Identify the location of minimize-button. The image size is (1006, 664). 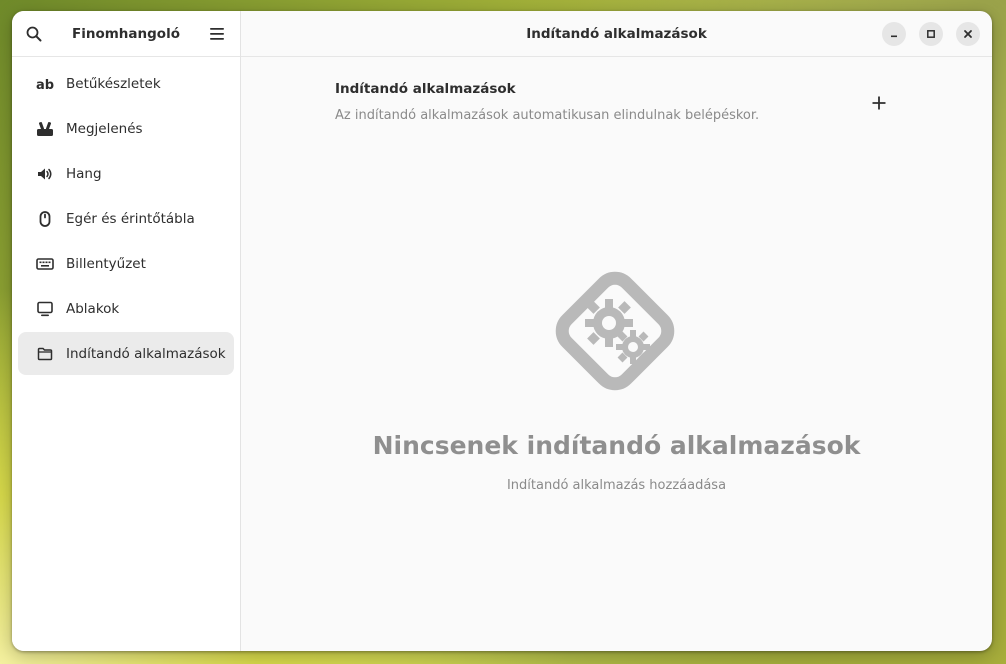
(894, 34).